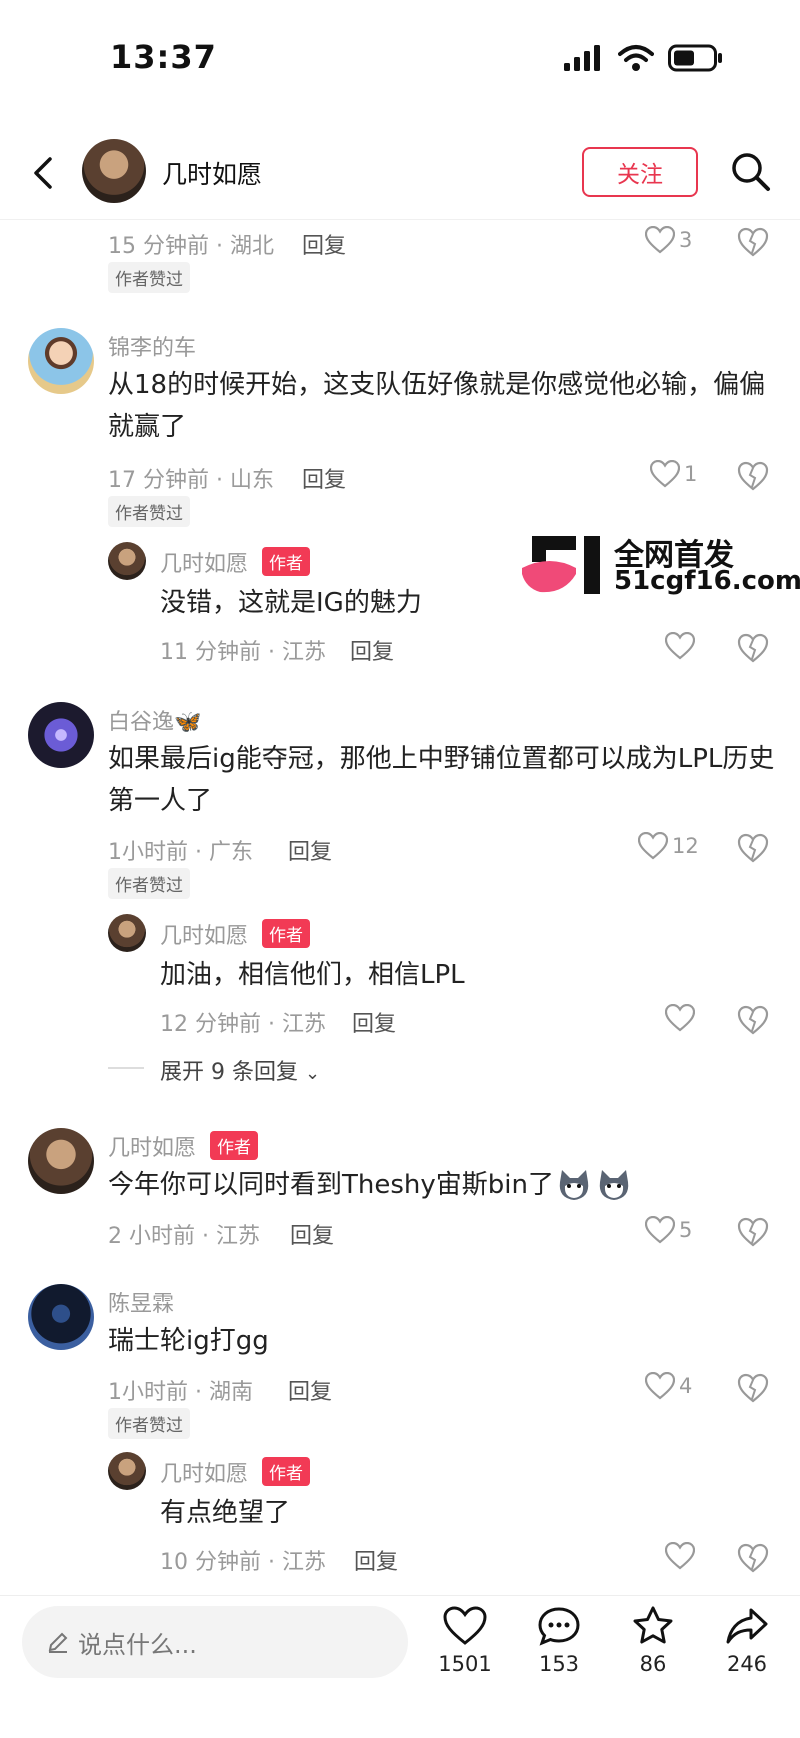 Image resolution: width=800 pixels, height=1738 pixels. Describe the element at coordinates (437, 406) in the screenshot. I see `comment-text: 从18的时候开始，这支队伍好像就是你感觉他必输，偏偏就赢了` at that location.